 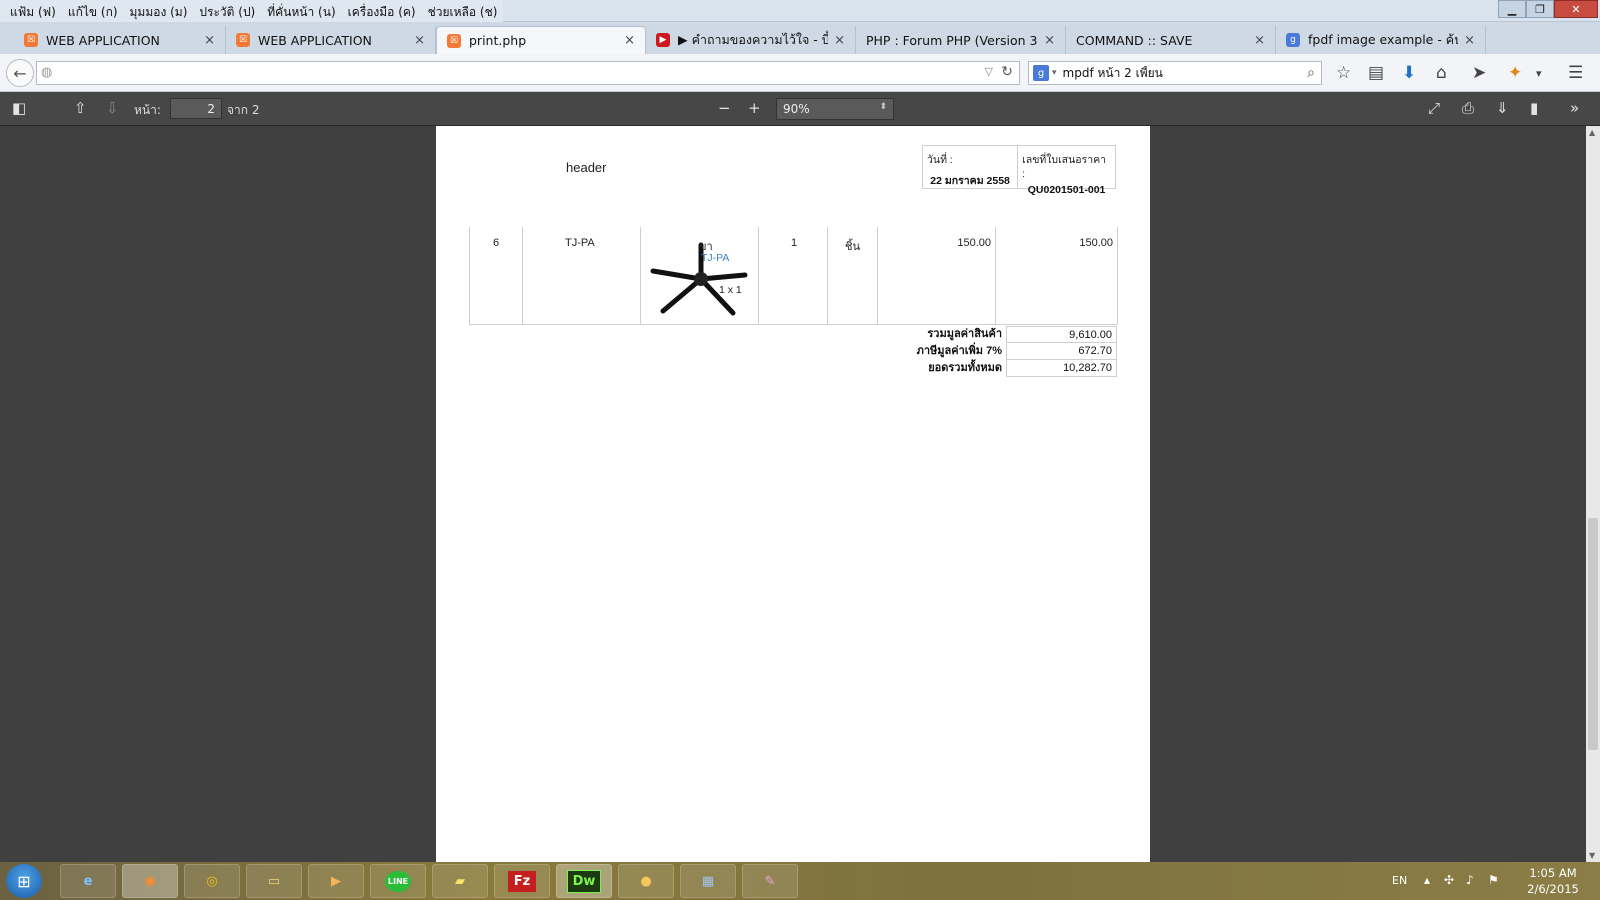 What do you see at coordinates (1381, 40) in the screenshot?
I see `tab-fpdf-search: g fpdf image example - ค้นห... ×` at bounding box center [1381, 40].